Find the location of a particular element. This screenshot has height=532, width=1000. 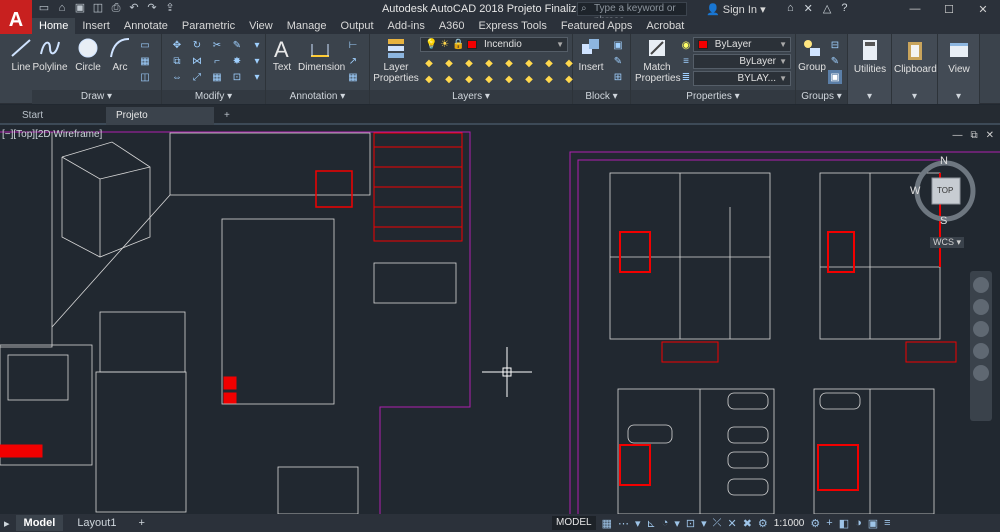

group-button: Group is located at coordinates (812, 54).